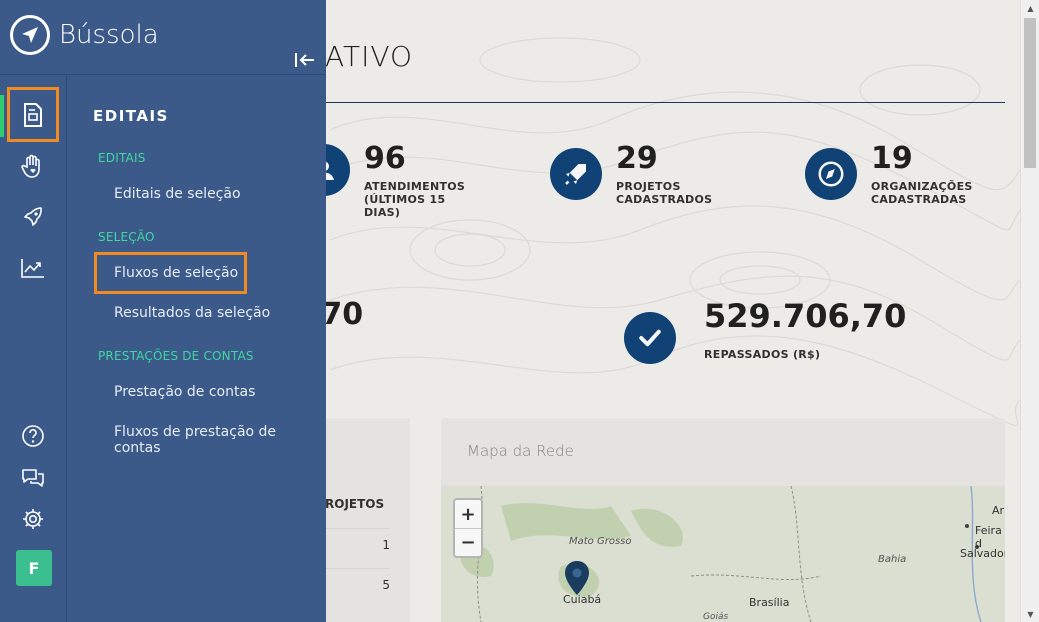 This screenshot has width=1039, height=622. I want to click on page-scrollbar: ▲ ▼, so click(1029, 311).